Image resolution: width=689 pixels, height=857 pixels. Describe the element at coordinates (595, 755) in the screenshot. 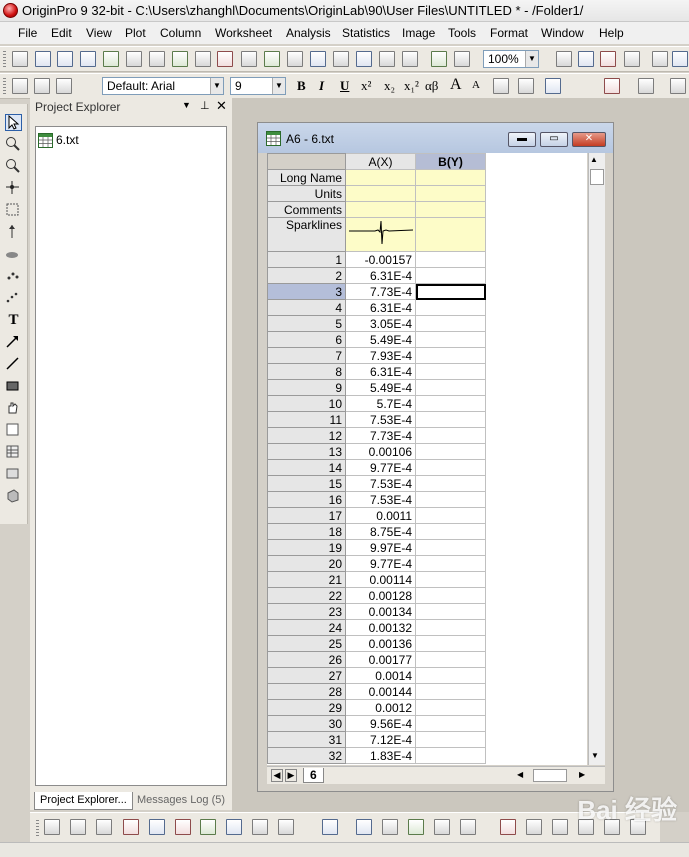

I see `scroll-down-icon: ▼` at that location.